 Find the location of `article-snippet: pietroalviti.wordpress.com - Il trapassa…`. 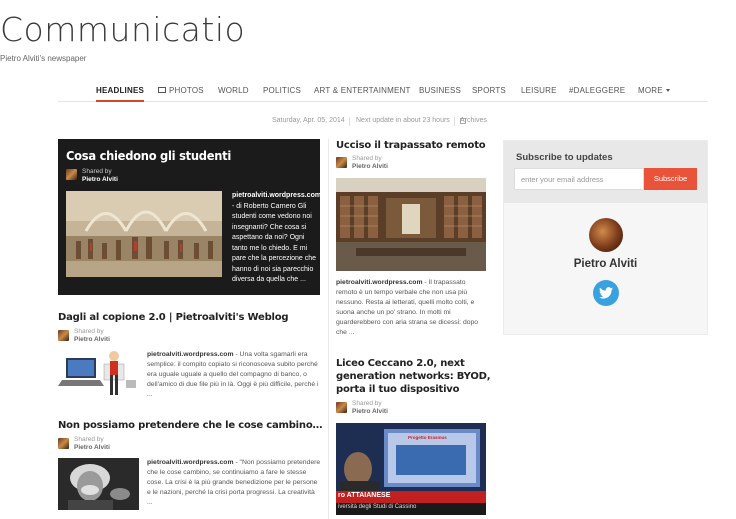

article-snippet: pietroalviti.wordpress.com - Il trapassa… is located at coordinates (411, 308).